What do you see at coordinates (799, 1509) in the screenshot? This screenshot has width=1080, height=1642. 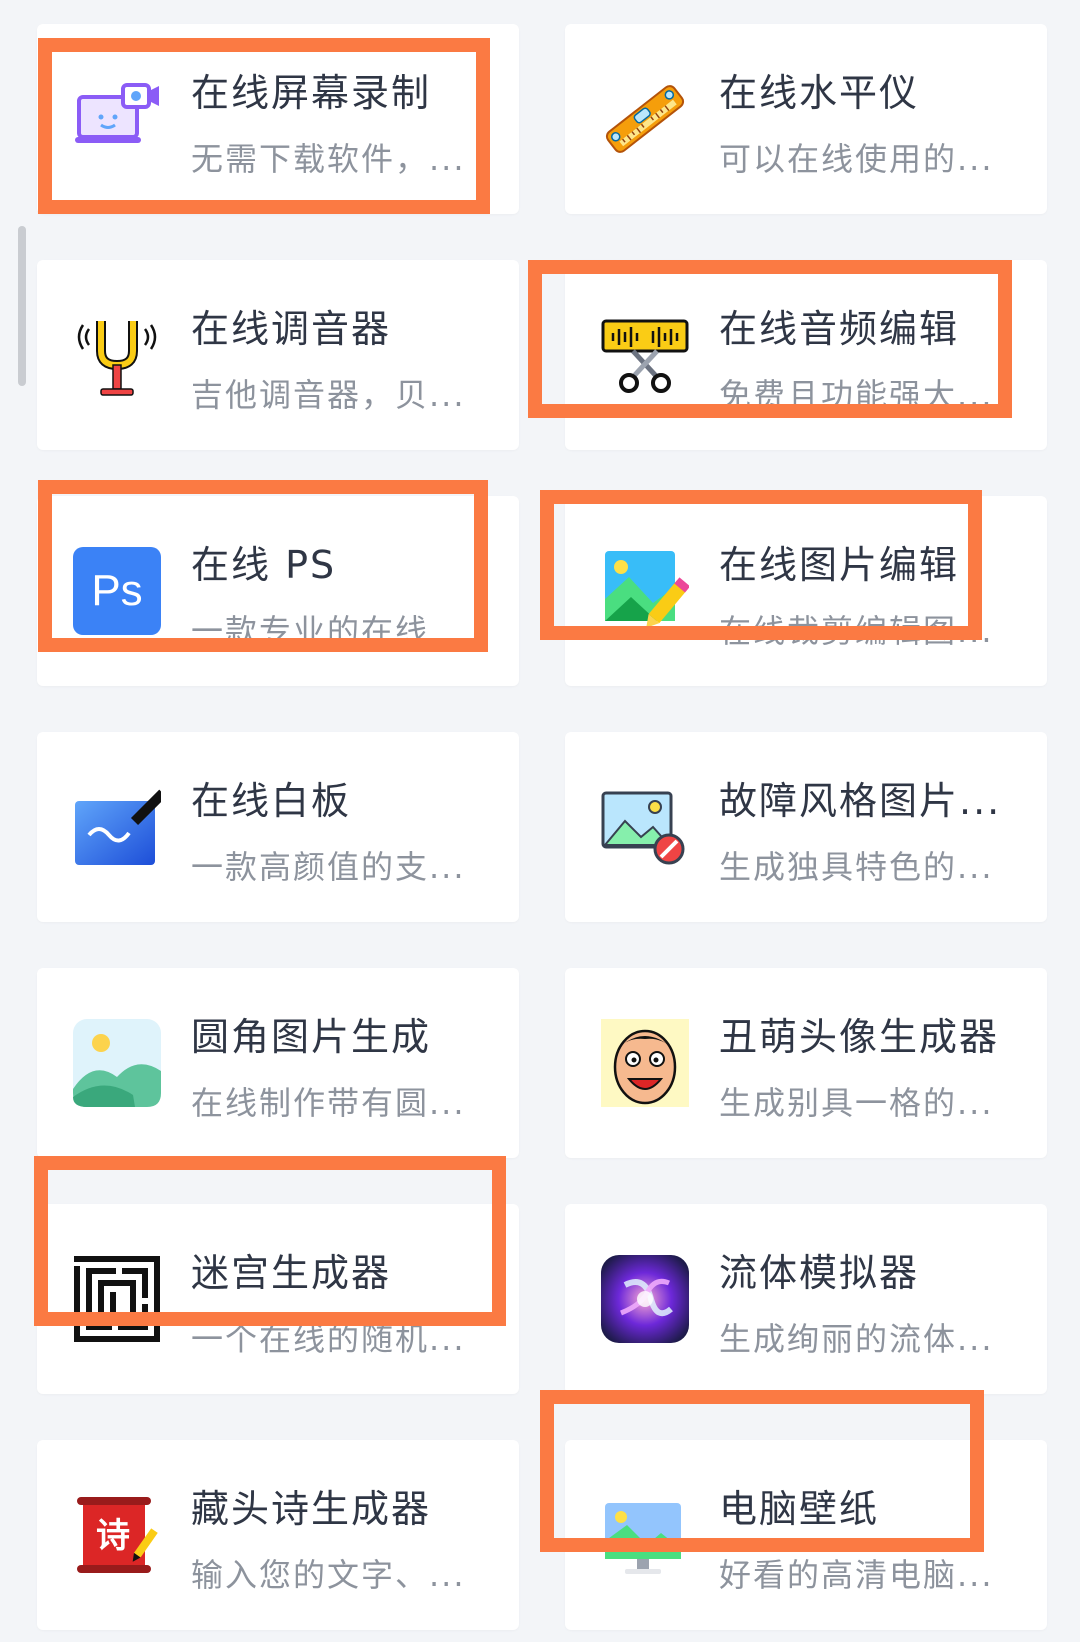 I see `tool-title: 电脑壁纸` at bounding box center [799, 1509].